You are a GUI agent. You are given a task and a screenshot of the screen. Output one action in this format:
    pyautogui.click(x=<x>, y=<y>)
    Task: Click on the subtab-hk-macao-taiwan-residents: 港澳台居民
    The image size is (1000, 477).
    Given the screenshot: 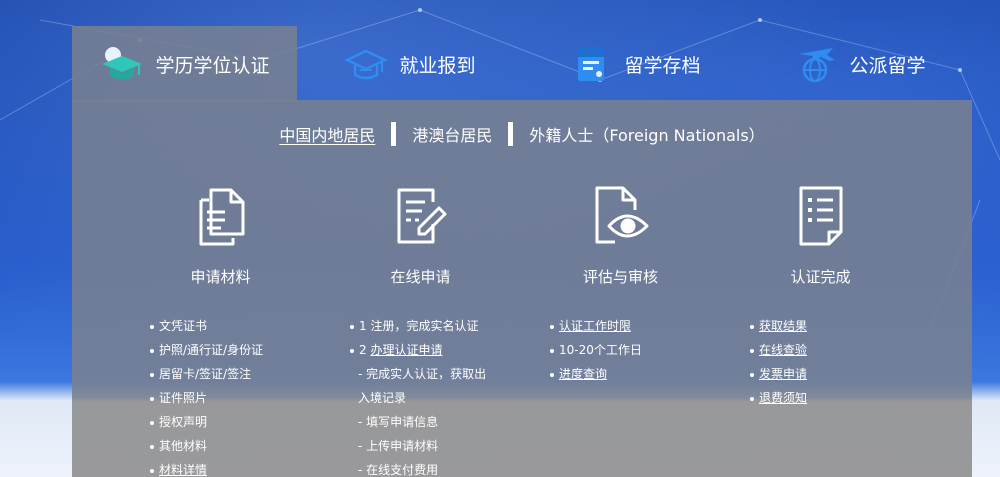 What is the action you would take?
    pyautogui.click(x=452, y=134)
    